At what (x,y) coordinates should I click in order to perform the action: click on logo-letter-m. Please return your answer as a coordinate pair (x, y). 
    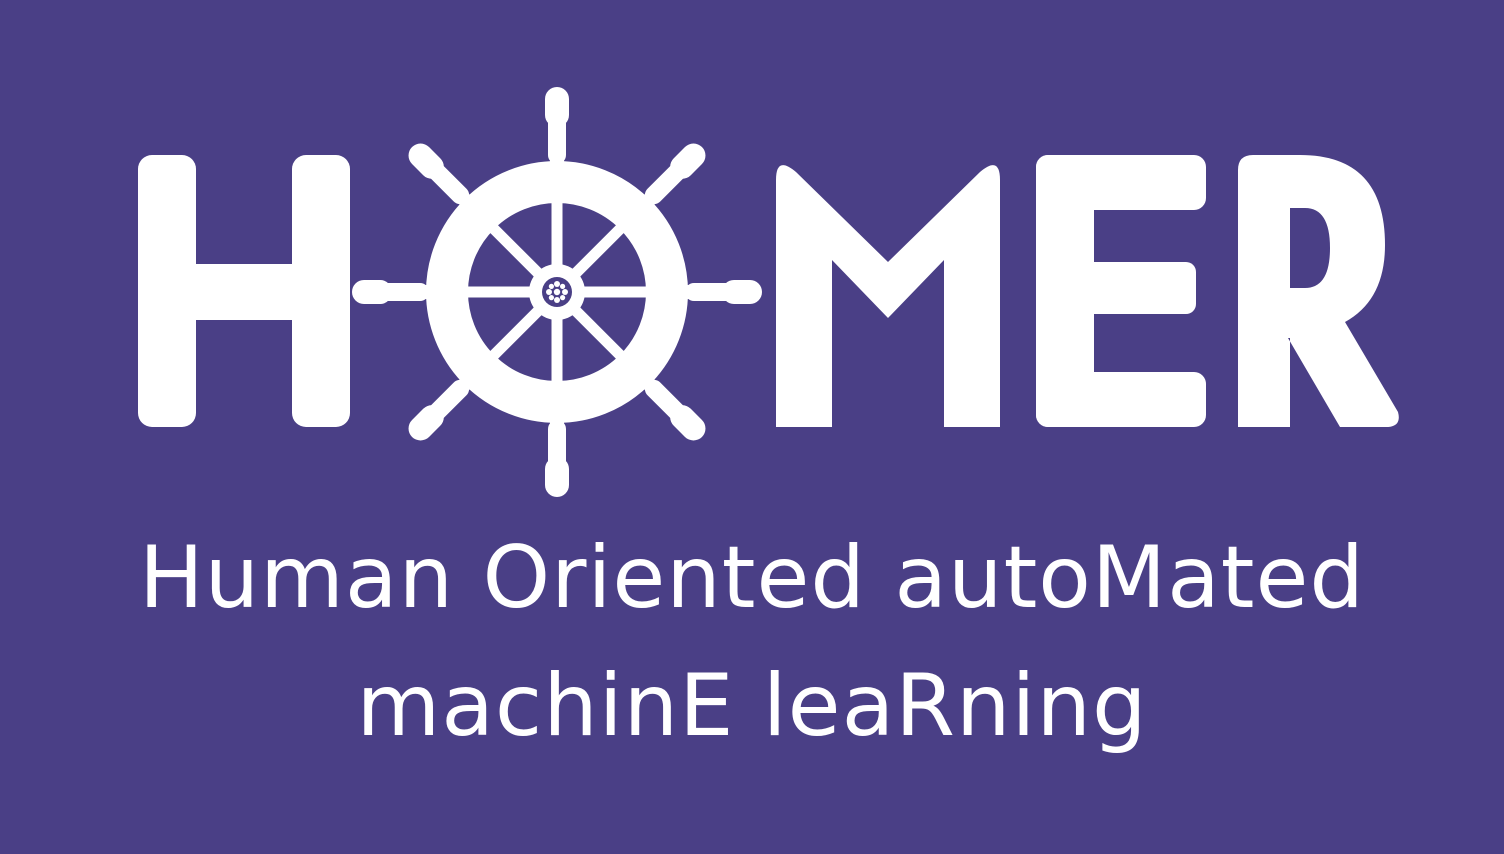
    Looking at the image, I should click on (888, 296).